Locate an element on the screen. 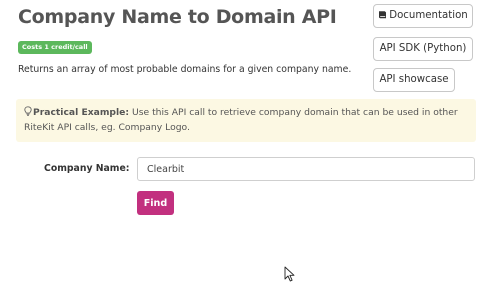 Image resolution: width=480 pixels, height=282 pixels. example-label: Practical Example: is located at coordinates (81, 112).